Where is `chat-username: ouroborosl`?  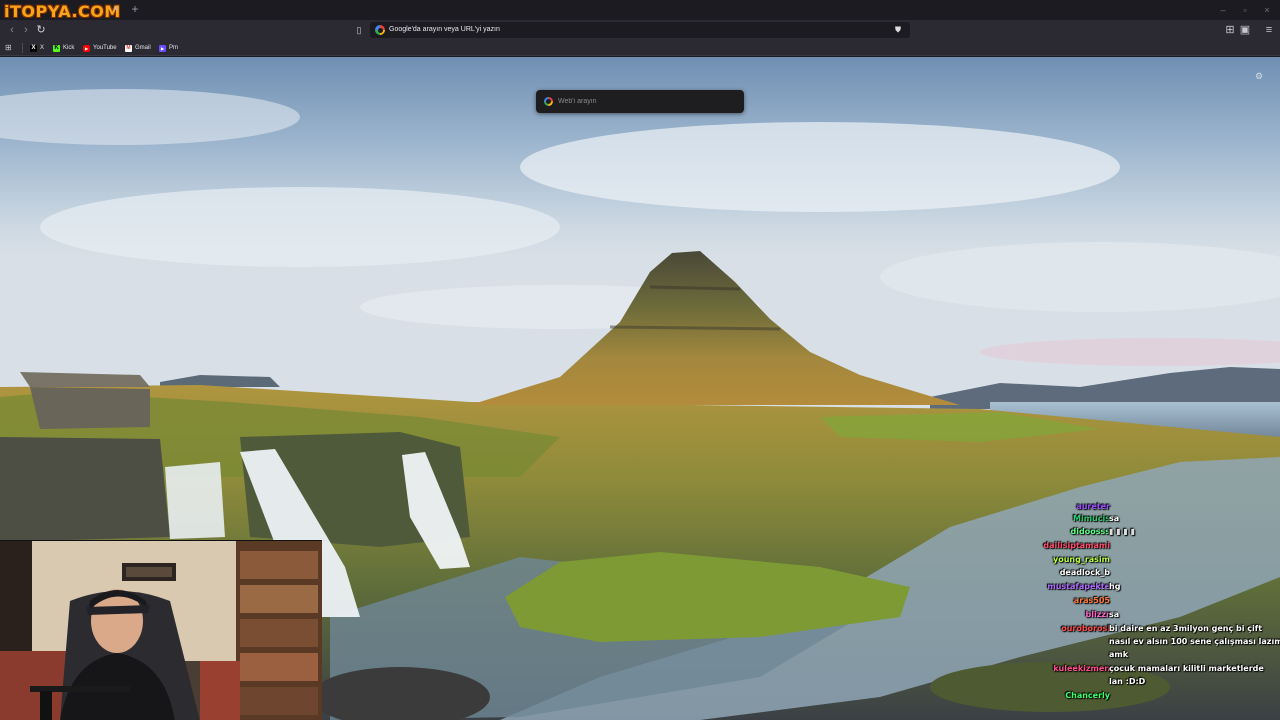 chat-username: ouroborosl is located at coordinates (1085, 628).